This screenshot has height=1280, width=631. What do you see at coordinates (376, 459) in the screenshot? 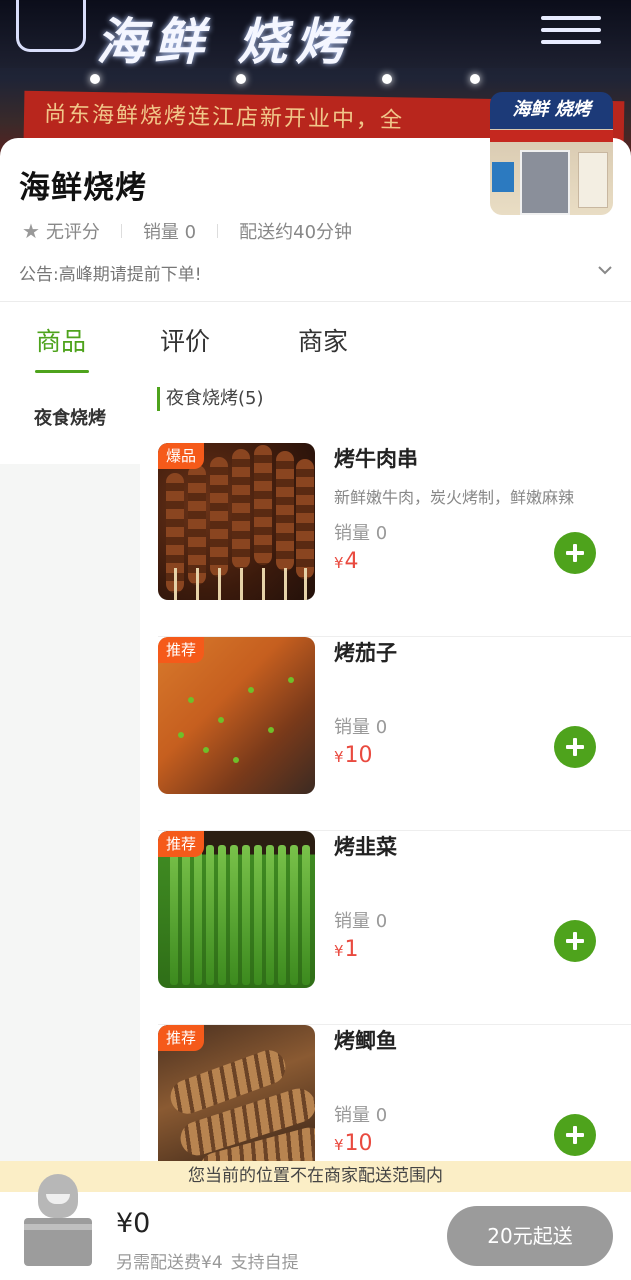
I see `product-name: 烤牛肉串` at bounding box center [376, 459].